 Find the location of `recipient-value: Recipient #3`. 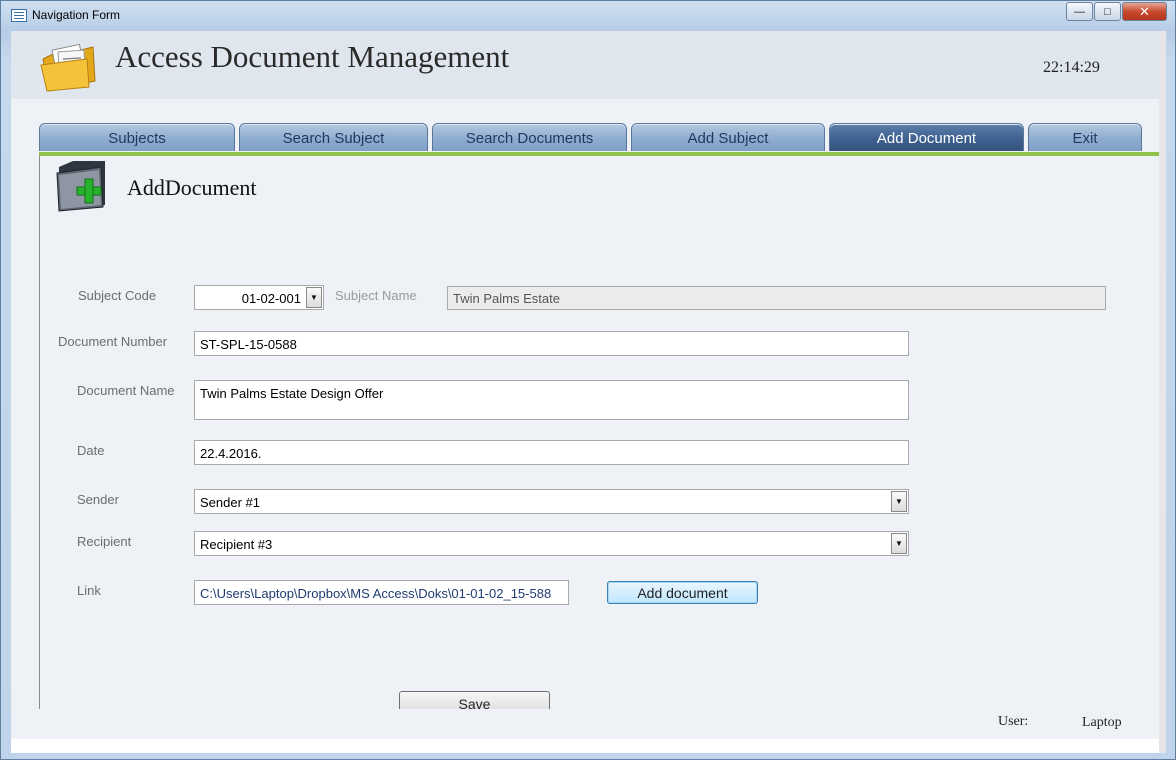

recipient-value: Recipient #3 is located at coordinates (236, 544).